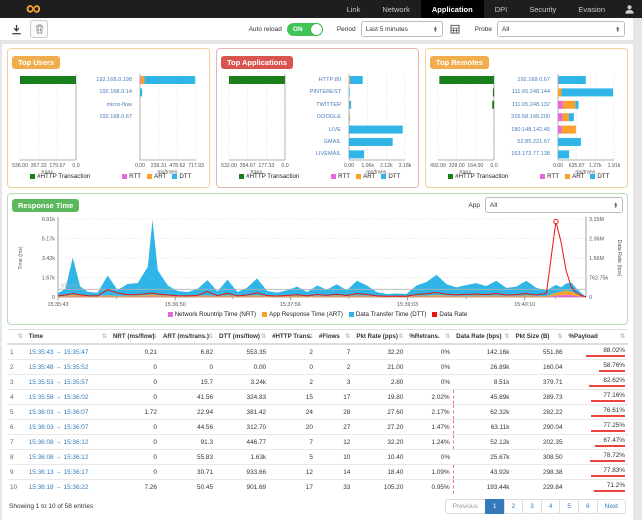 The width and height of the screenshot is (642, 520). I want to click on mini-row-label: GOOGLE, so click(315, 117).